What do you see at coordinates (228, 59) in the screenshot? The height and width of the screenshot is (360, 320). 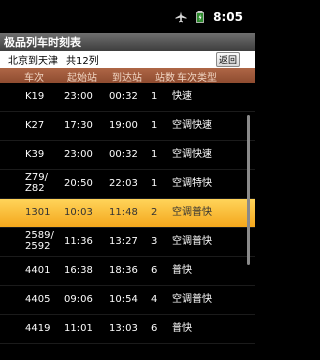 I see `back-button: 返回` at bounding box center [228, 59].